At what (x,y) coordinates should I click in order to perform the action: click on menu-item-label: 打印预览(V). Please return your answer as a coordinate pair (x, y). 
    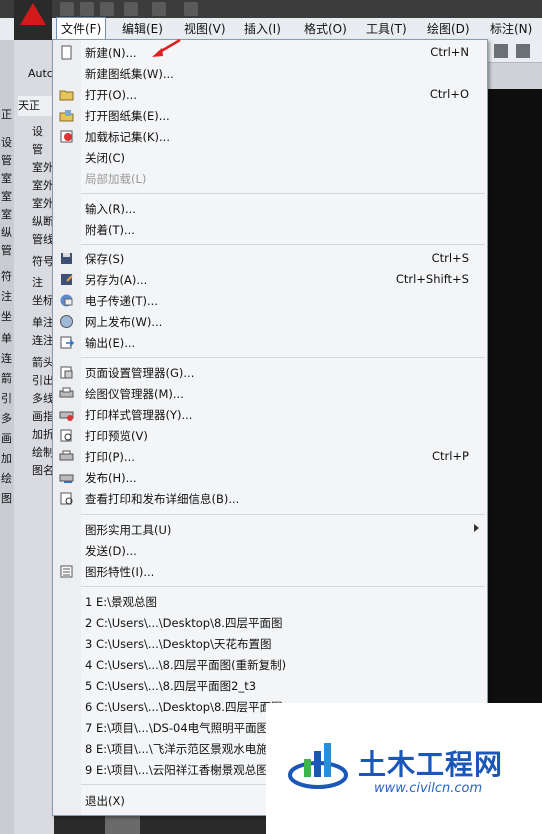
    Looking at the image, I should click on (116, 436).